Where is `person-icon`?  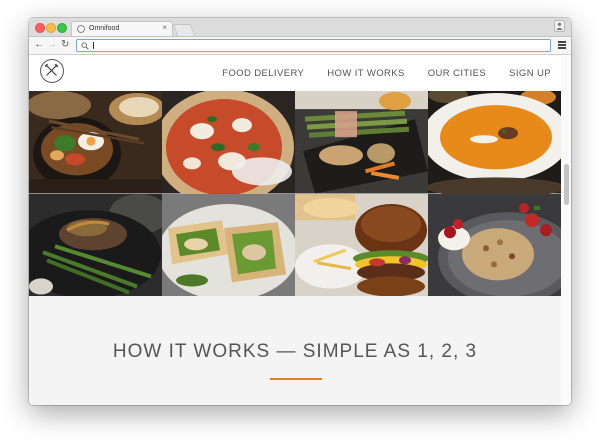
person-icon is located at coordinates (559, 26).